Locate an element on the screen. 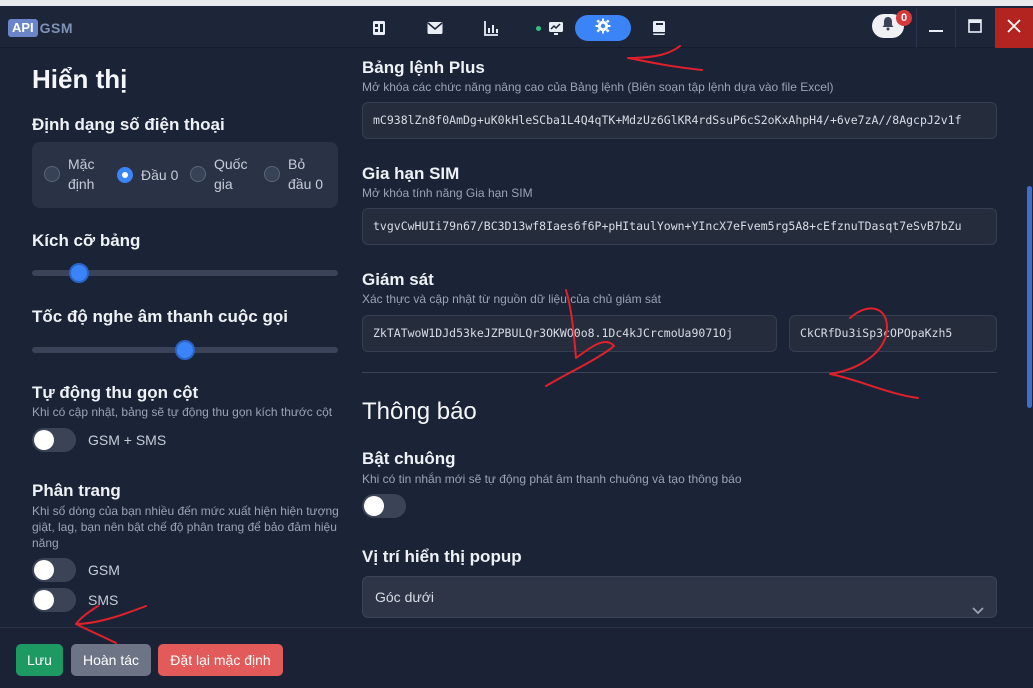  app-logo: API GSM is located at coordinates (40, 28).